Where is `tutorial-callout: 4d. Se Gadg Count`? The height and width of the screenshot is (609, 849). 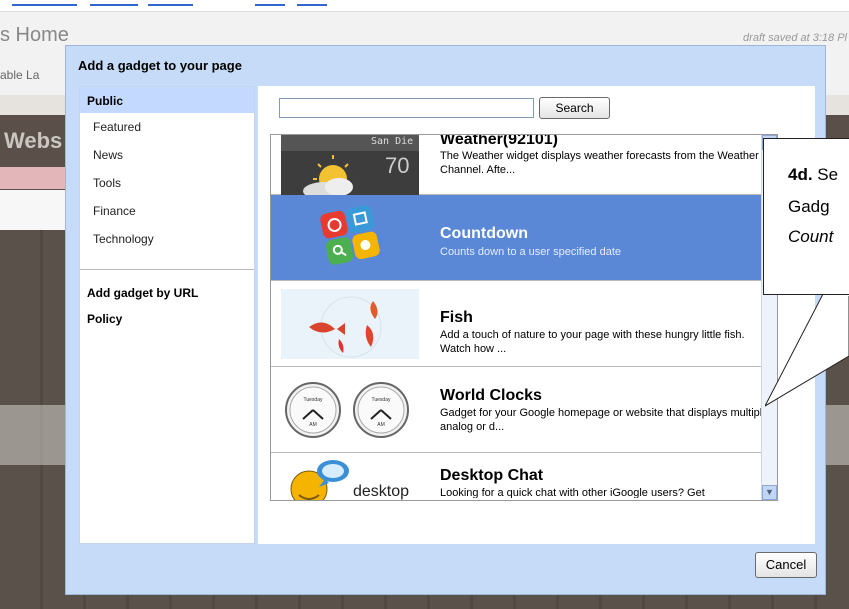 tutorial-callout: 4d. Se Gadg Count is located at coordinates (806, 216).